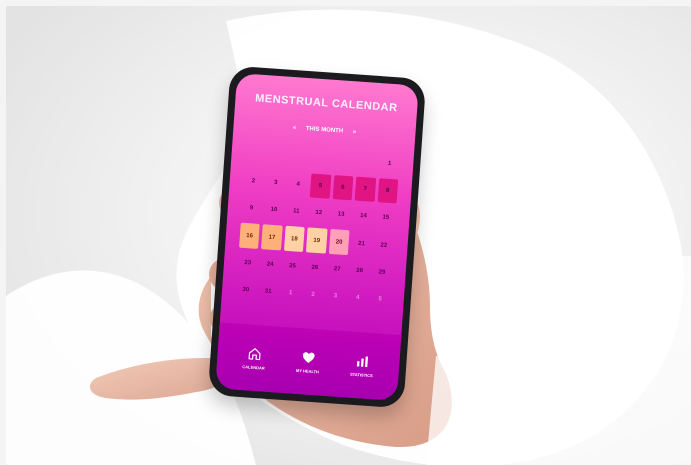 This screenshot has height=465, width=691. I want to click on nav-label: MY HEALTH, so click(307, 370).